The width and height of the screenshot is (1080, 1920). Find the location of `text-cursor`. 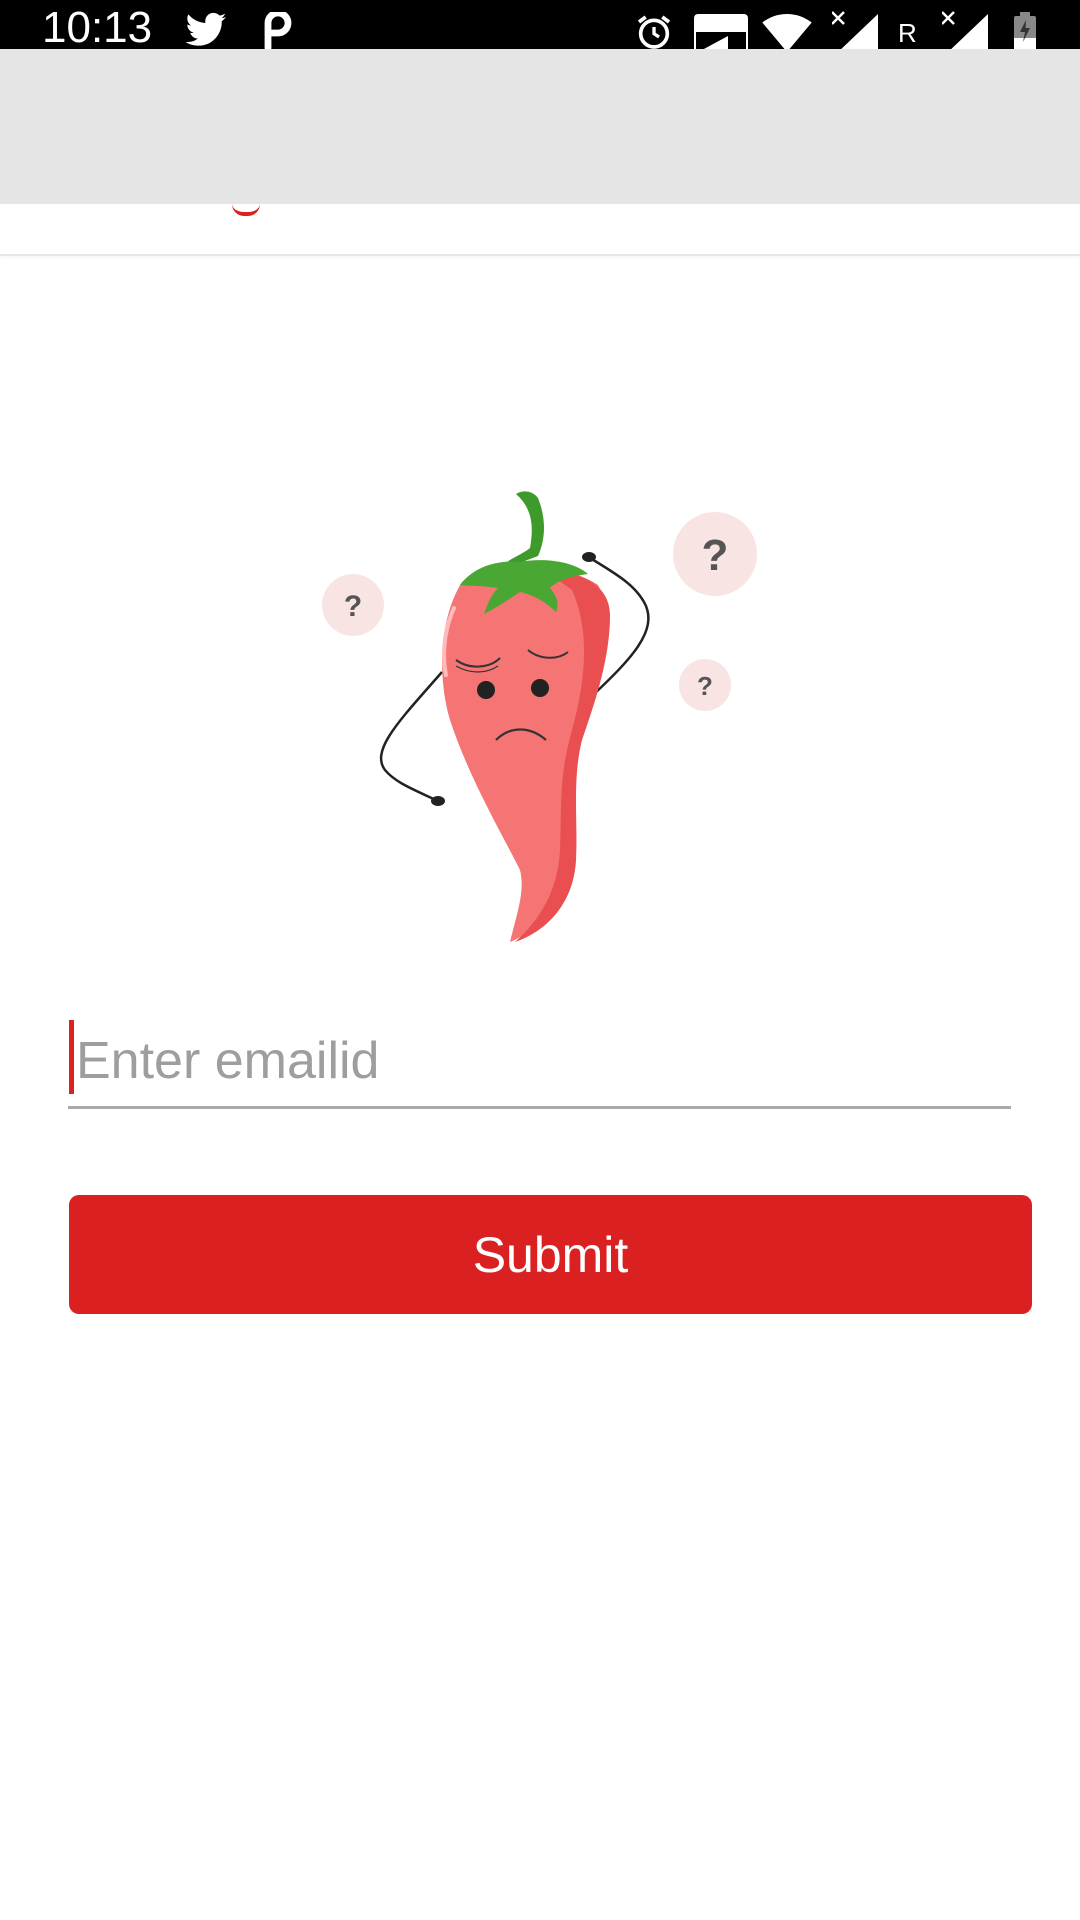

text-cursor is located at coordinates (71, 1057).